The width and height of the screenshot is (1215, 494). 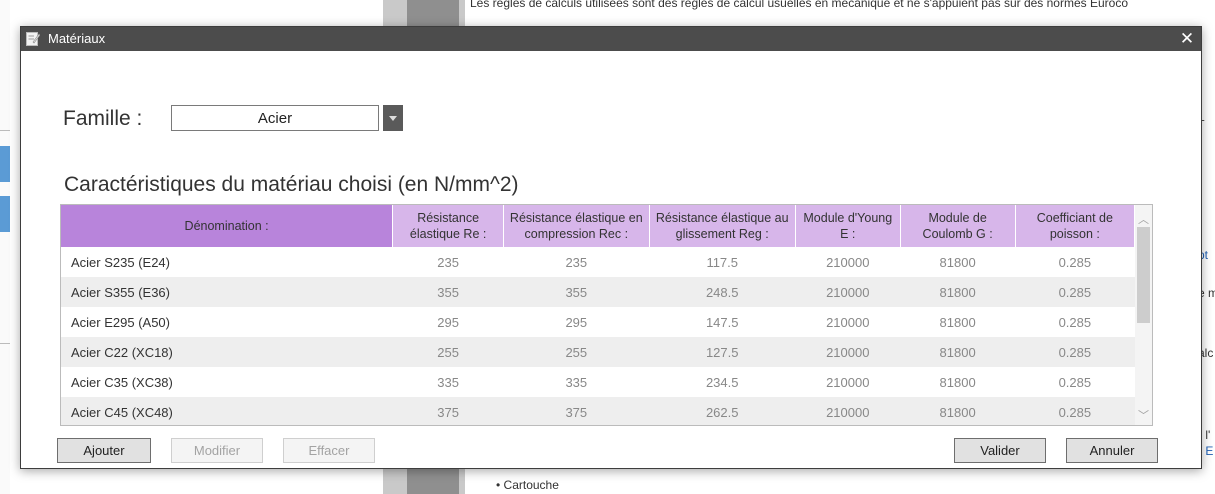 What do you see at coordinates (329, 450) in the screenshot?
I see `effacer-button: Effacer` at bounding box center [329, 450].